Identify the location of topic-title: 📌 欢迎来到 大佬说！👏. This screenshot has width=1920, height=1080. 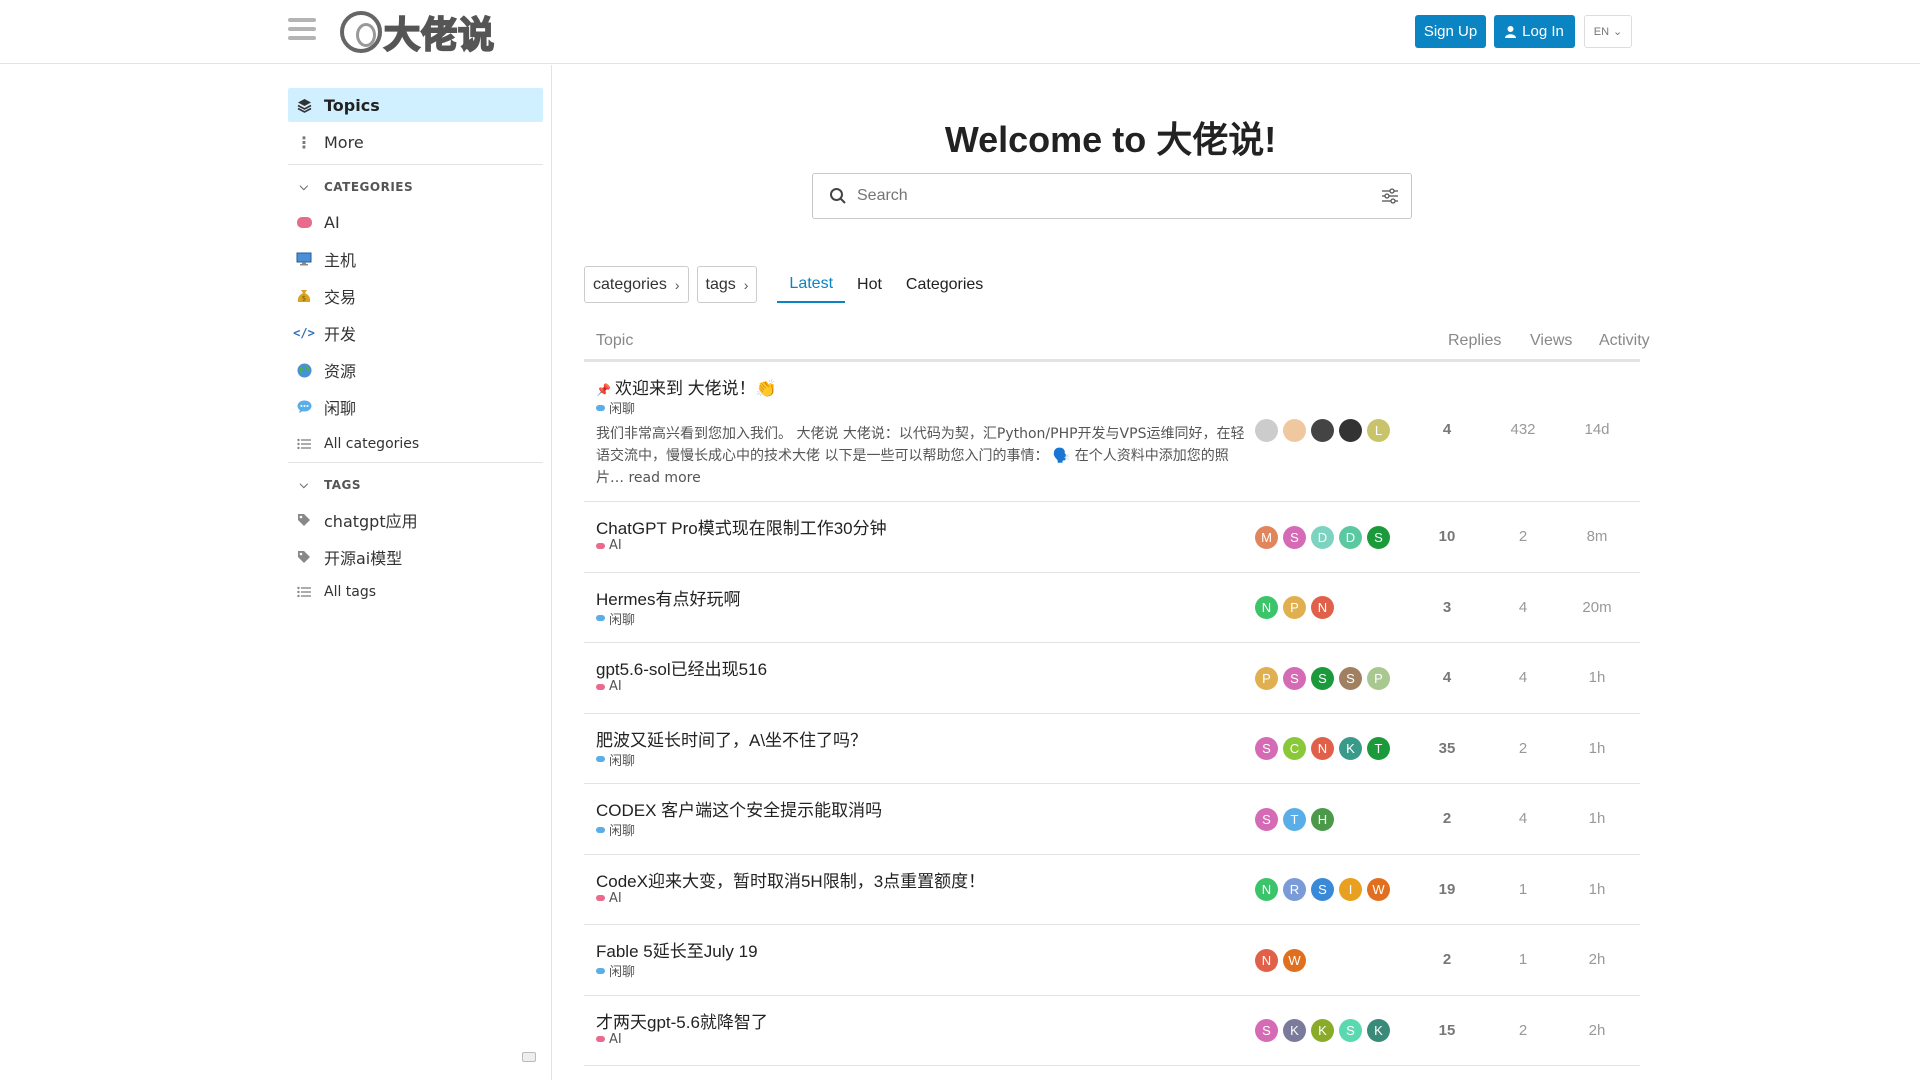
(686, 386).